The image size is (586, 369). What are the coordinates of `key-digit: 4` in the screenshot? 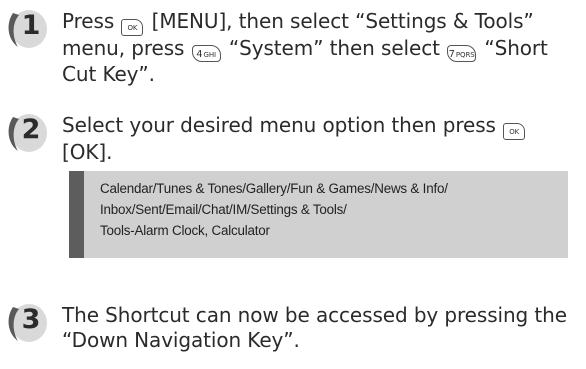 It's located at (199, 54).